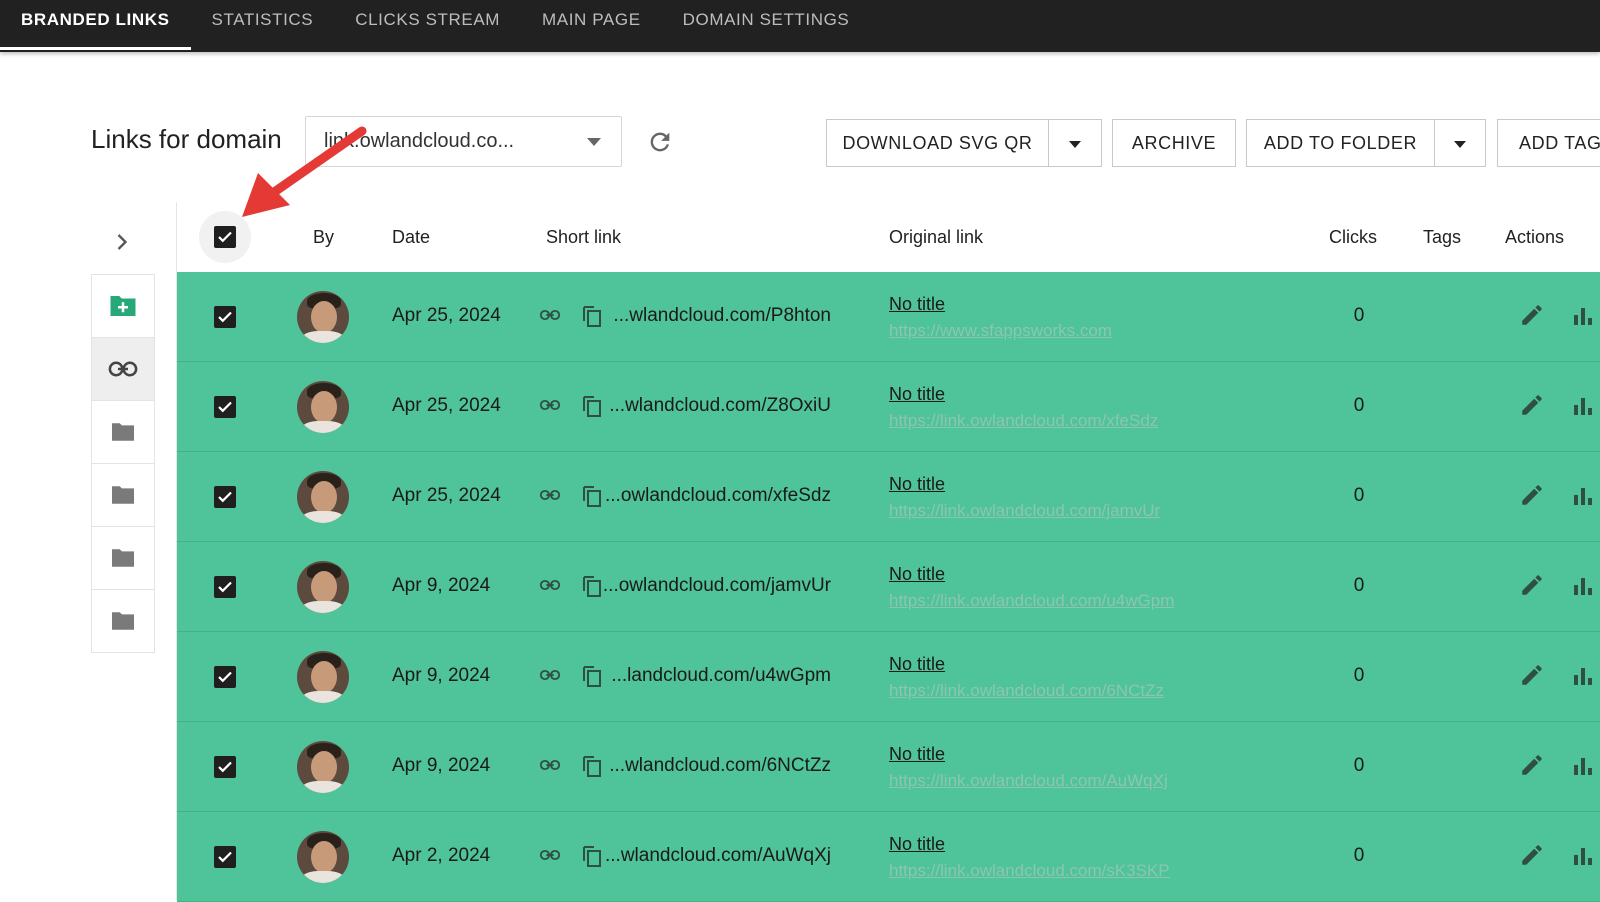 This screenshot has height=902, width=1600. What do you see at coordinates (1029, 871) in the screenshot?
I see `original-link-url: https://link.owlandcloud.com/sK3SKP` at bounding box center [1029, 871].